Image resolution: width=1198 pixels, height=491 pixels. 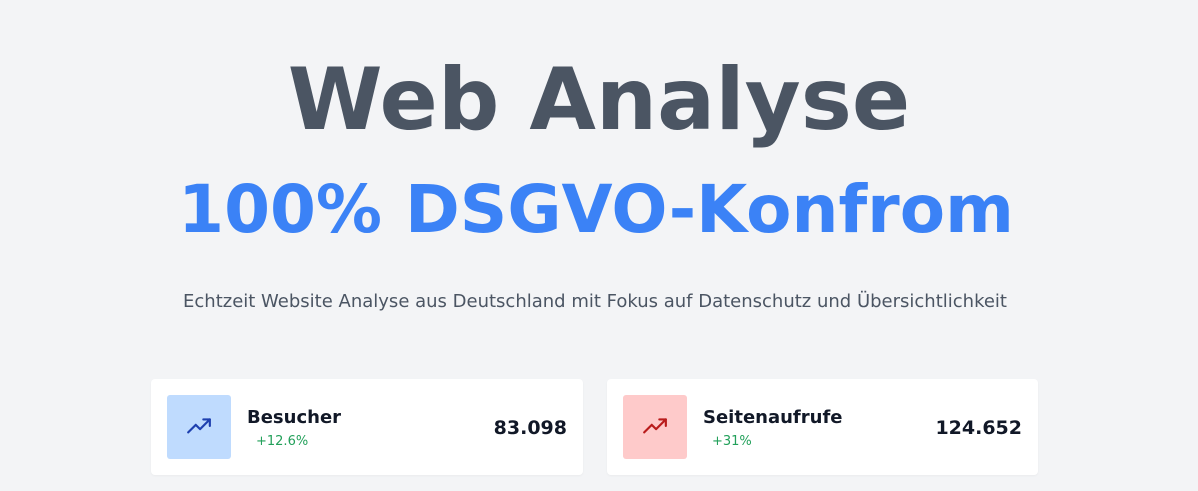 I want to click on page-subtitle: 100% DSGVO-Konfrom, so click(x=596, y=209).